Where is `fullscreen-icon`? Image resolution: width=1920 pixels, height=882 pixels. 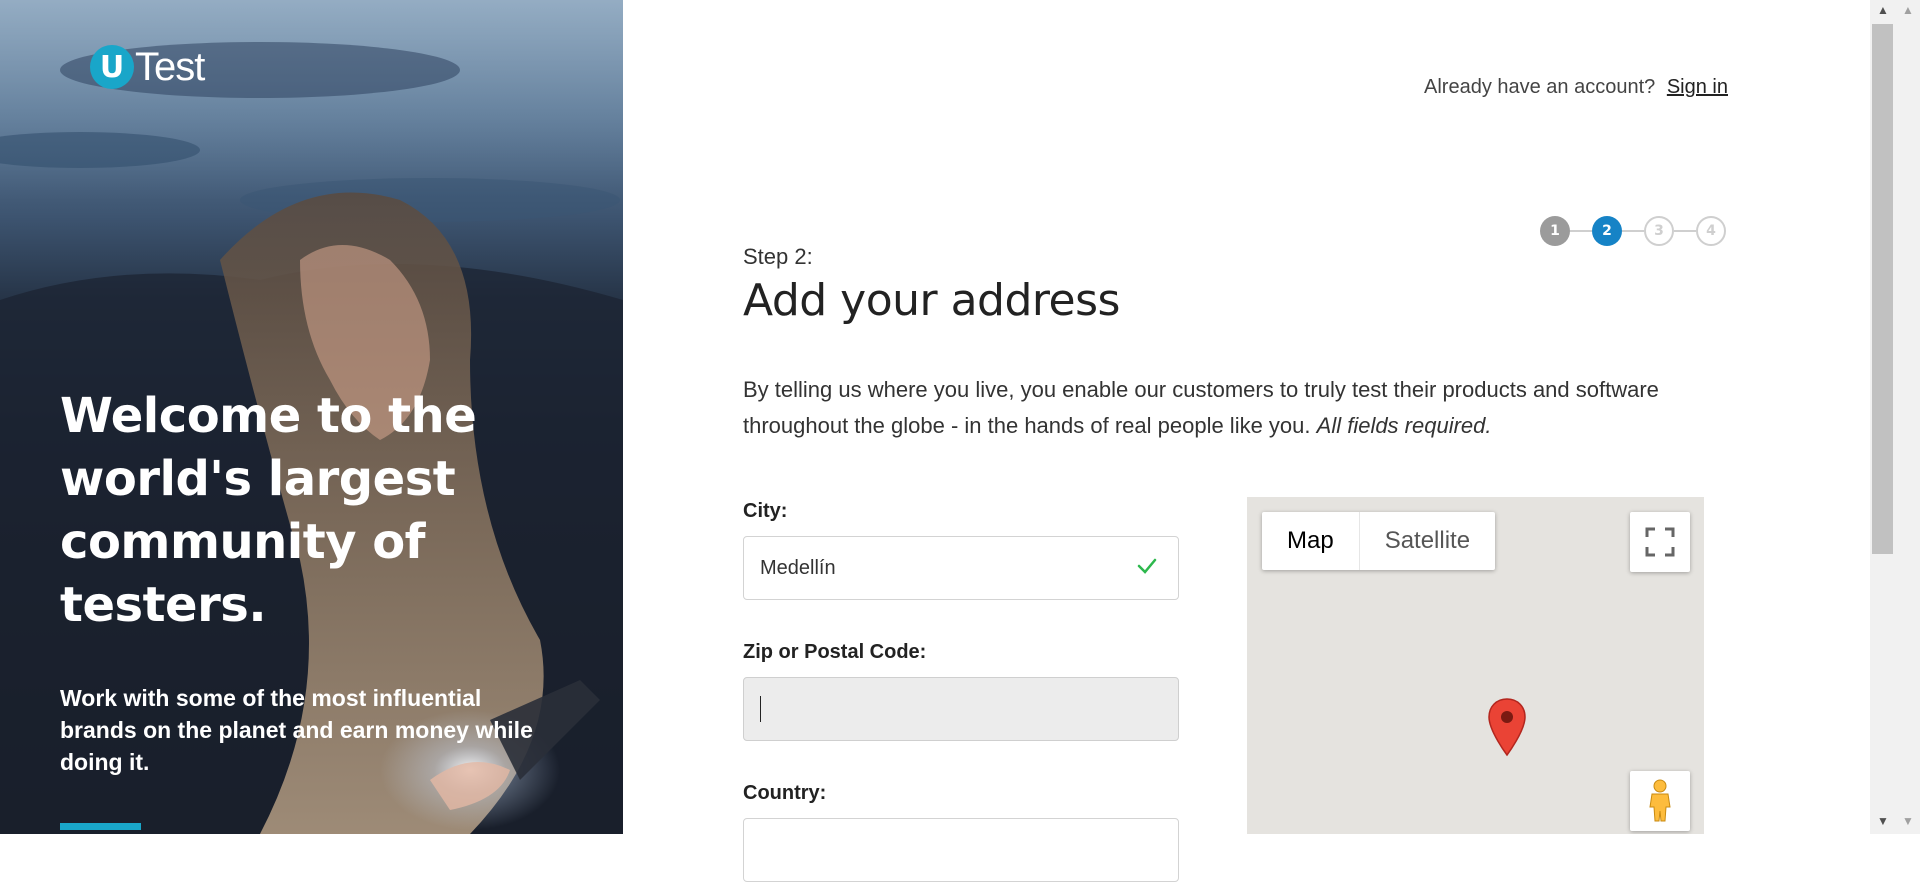
fullscreen-icon is located at coordinates (1660, 542).